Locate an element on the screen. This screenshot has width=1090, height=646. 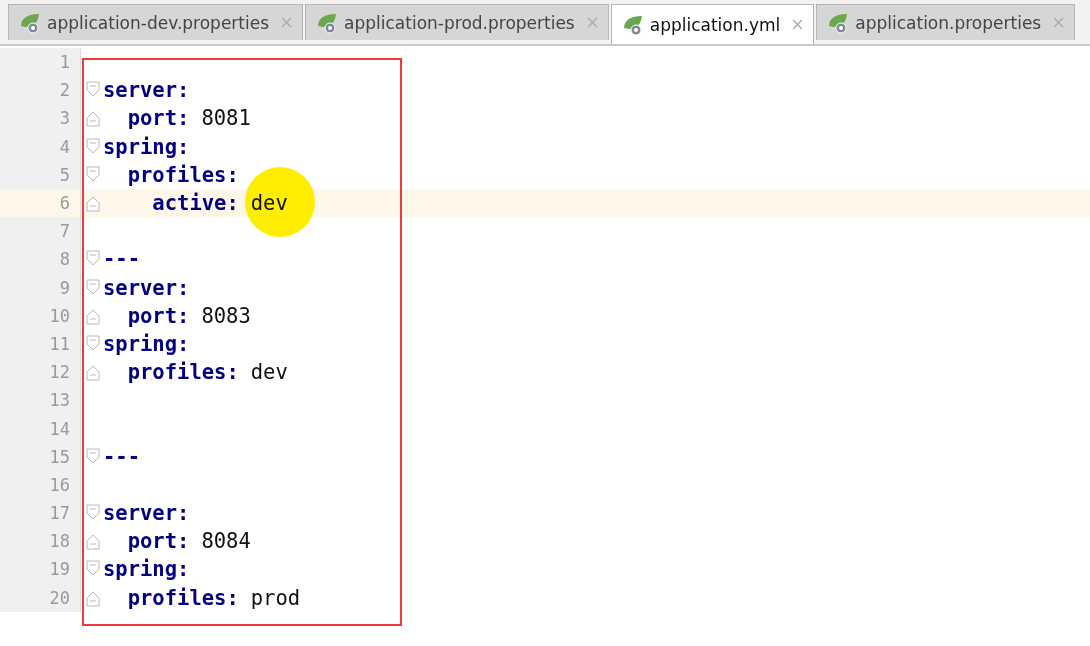
line-number: 14 is located at coordinates (59, 428).